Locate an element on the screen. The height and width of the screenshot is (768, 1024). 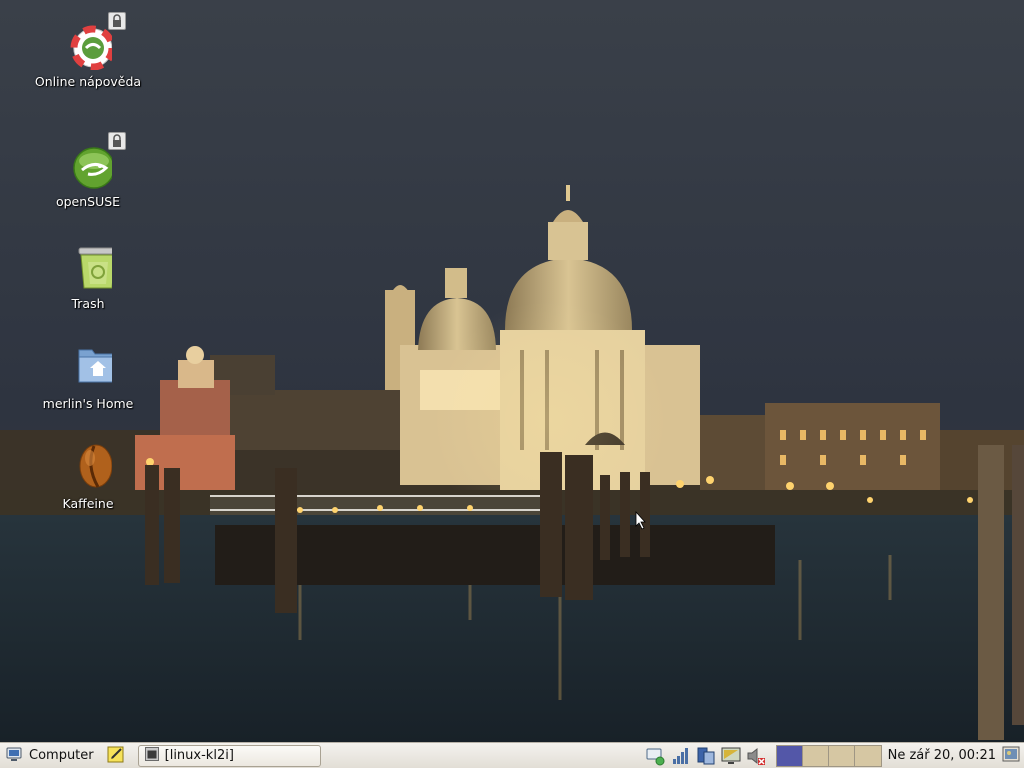
desktop-icon-online-help: Online nápověda is located at coordinates (88, 50).